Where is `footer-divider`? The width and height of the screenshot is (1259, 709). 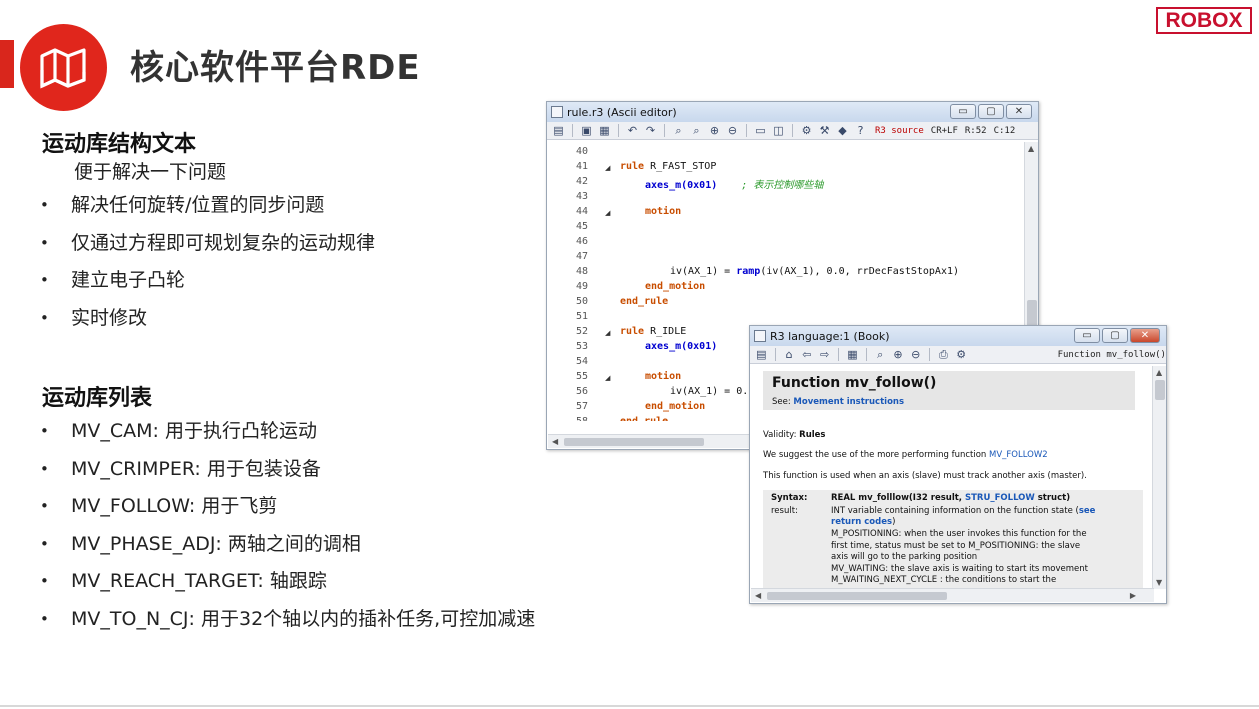
footer-divider is located at coordinates (629, 706).